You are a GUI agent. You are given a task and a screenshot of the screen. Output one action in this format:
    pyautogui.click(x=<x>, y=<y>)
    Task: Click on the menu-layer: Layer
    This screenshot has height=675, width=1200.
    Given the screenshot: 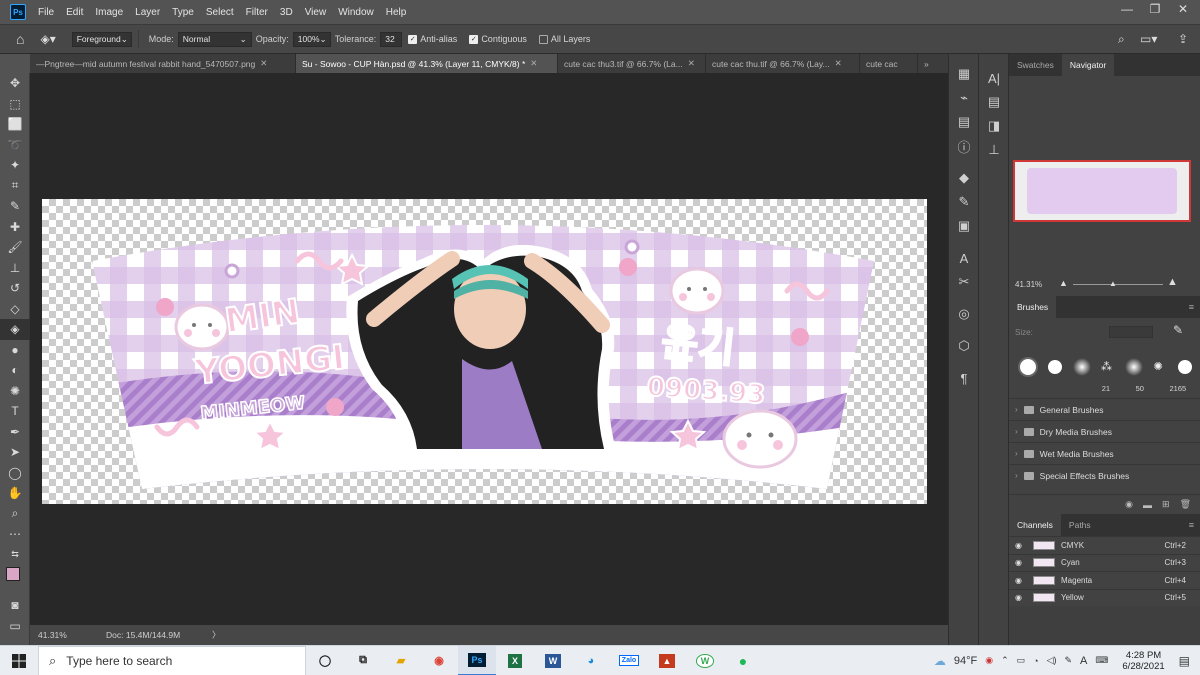 What is the action you would take?
    pyautogui.click(x=147, y=12)
    